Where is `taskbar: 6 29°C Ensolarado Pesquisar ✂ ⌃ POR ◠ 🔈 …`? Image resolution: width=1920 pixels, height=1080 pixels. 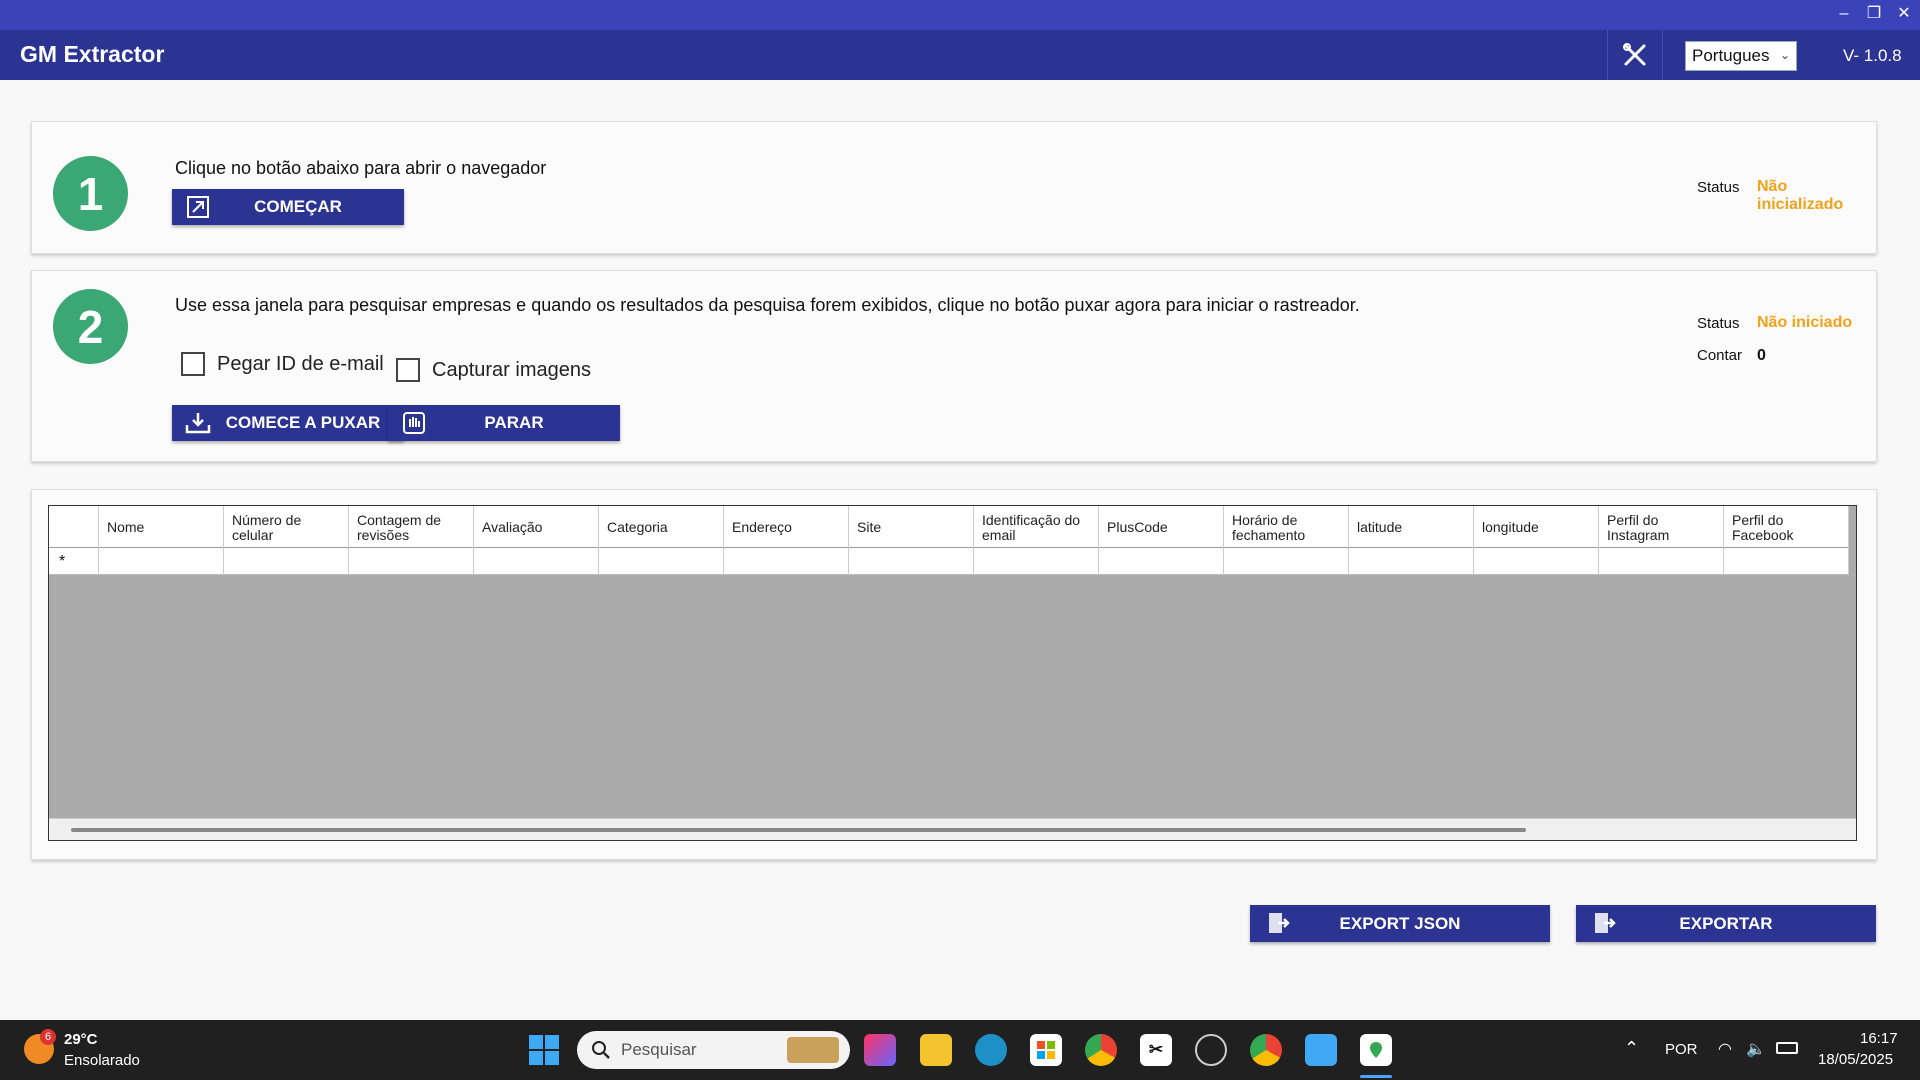
taskbar: 6 29°C Ensolarado Pesquisar ✂ ⌃ POR ◠ 🔈 … is located at coordinates (960, 1050).